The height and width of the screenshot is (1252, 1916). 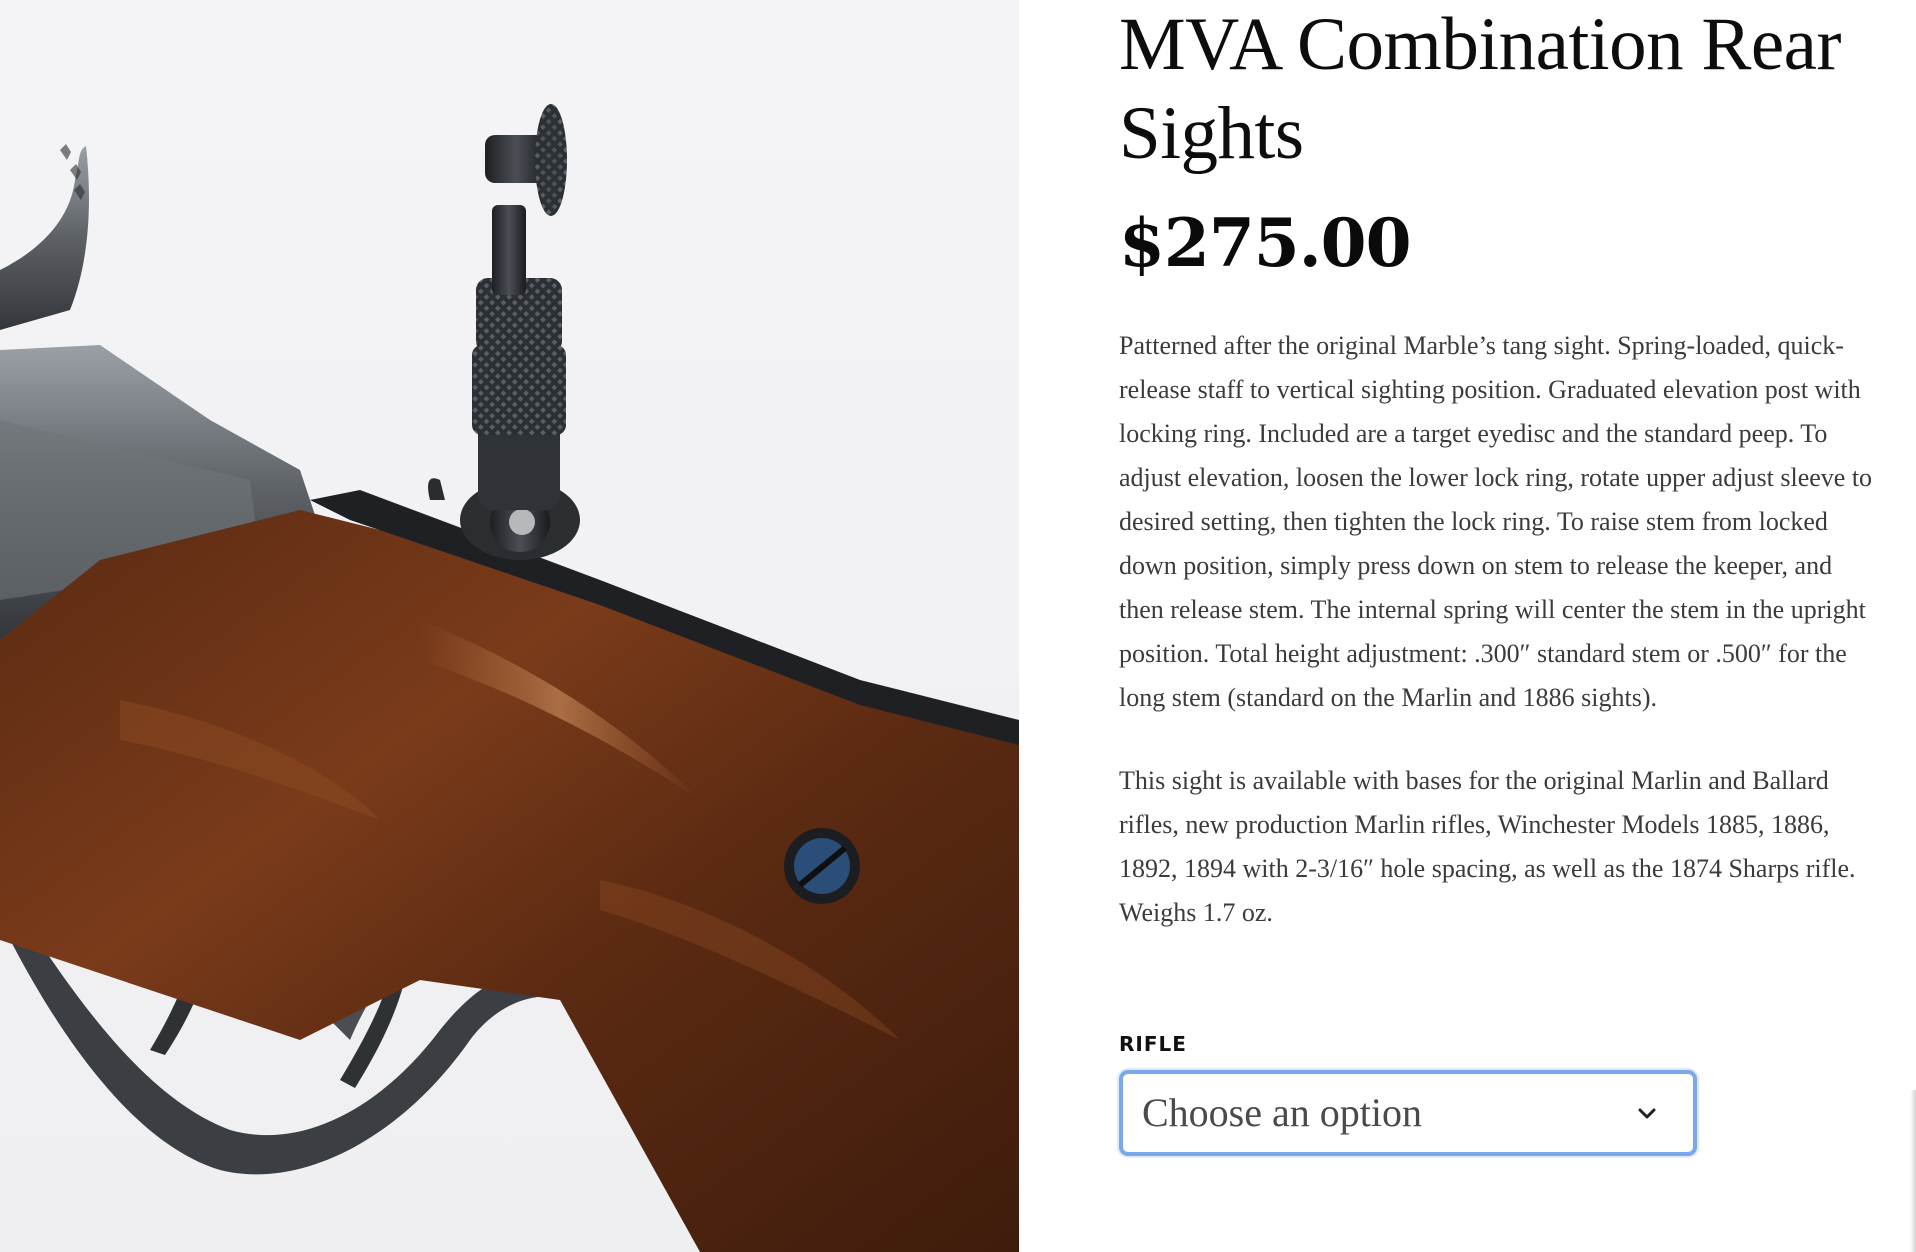 I want to click on product-title: MVA Combination Rear Sights, so click(x=1480, y=89).